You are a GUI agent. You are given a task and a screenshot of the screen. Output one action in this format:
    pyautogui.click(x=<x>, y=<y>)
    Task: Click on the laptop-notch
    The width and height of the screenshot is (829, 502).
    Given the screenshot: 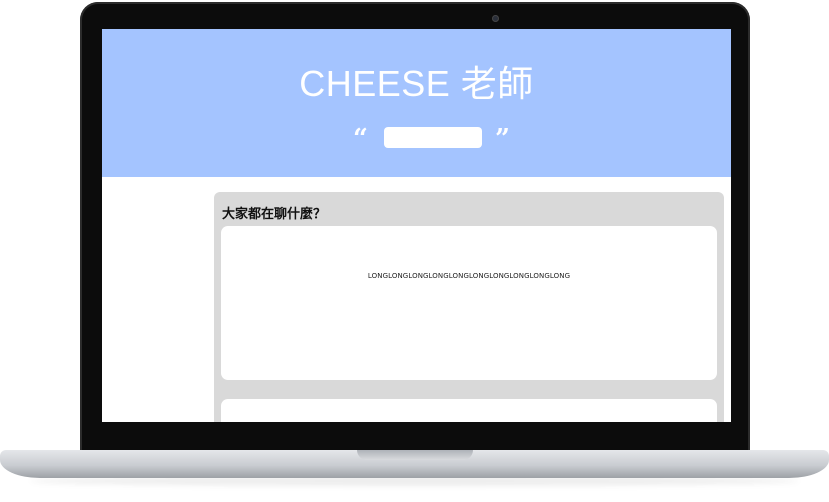 What is the action you would take?
    pyautogui.click(x=415, y=455)
    